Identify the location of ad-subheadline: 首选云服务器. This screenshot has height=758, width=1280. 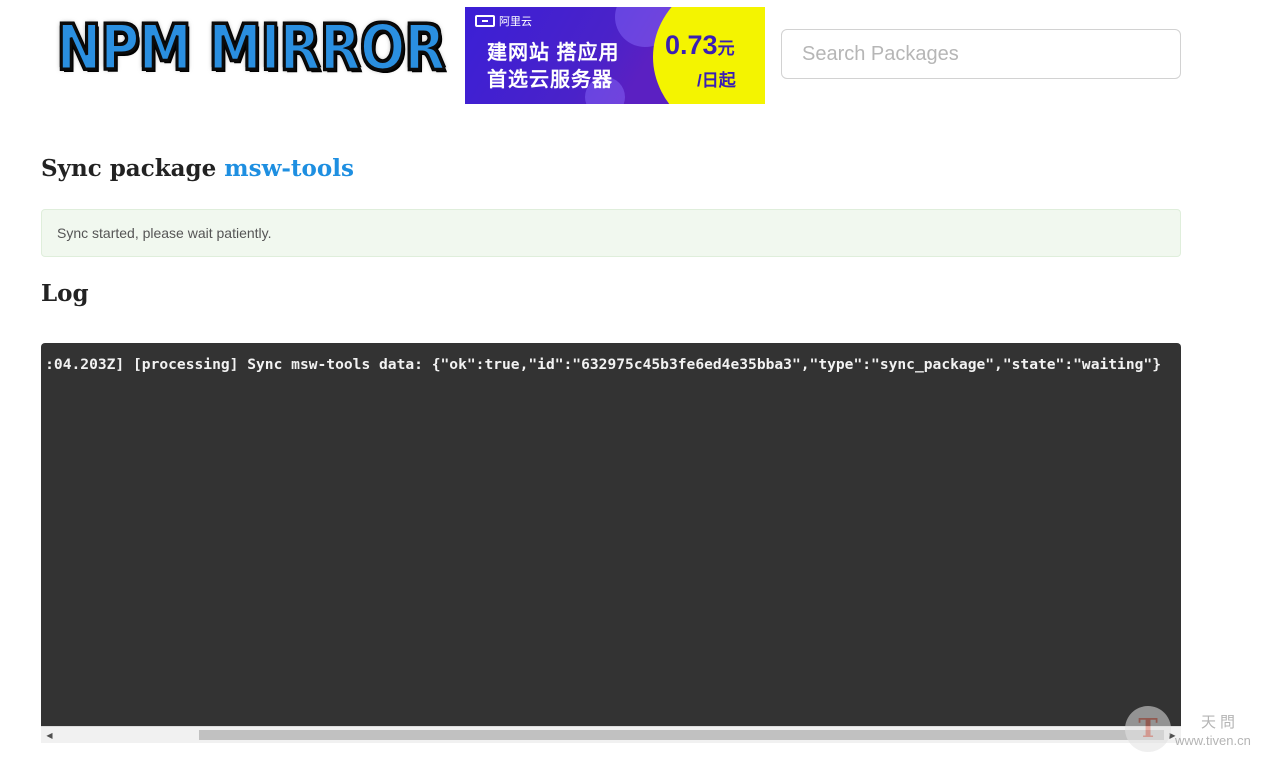
(550, 80).